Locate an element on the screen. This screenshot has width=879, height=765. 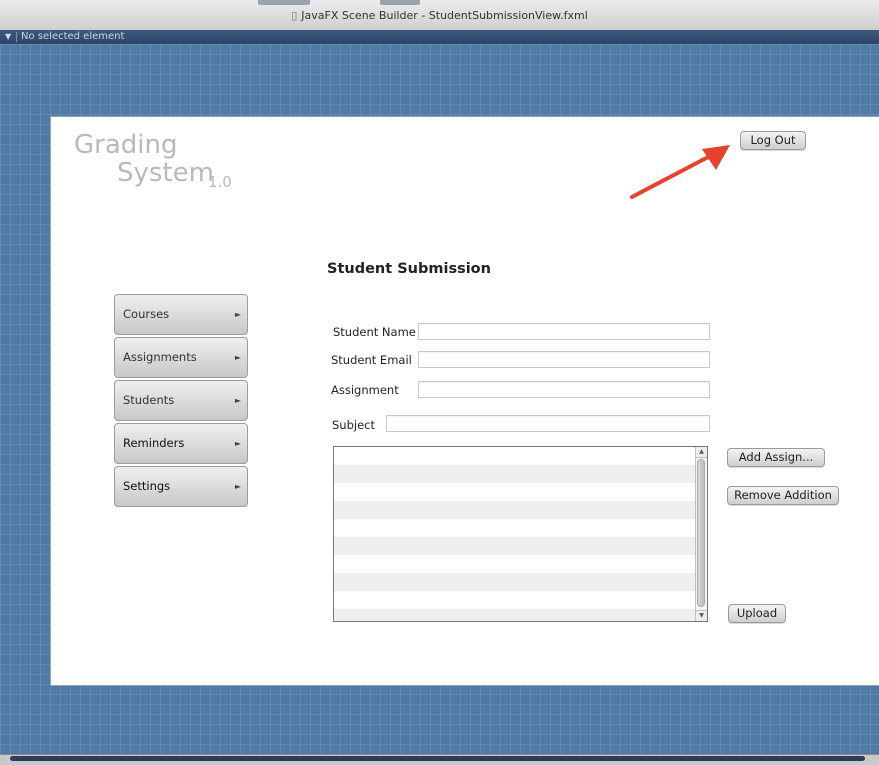
doc-icon: ▯ is located at coordinates (294, 15).